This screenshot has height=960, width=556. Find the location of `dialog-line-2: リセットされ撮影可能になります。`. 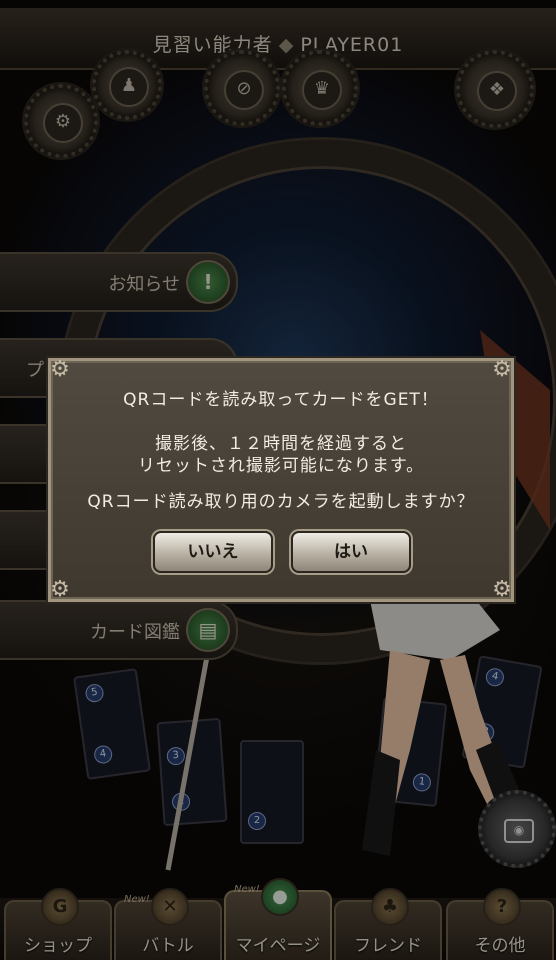

dialog-line-2: リセットされ撮影可能になります。 is located at coordinates (281, 466).